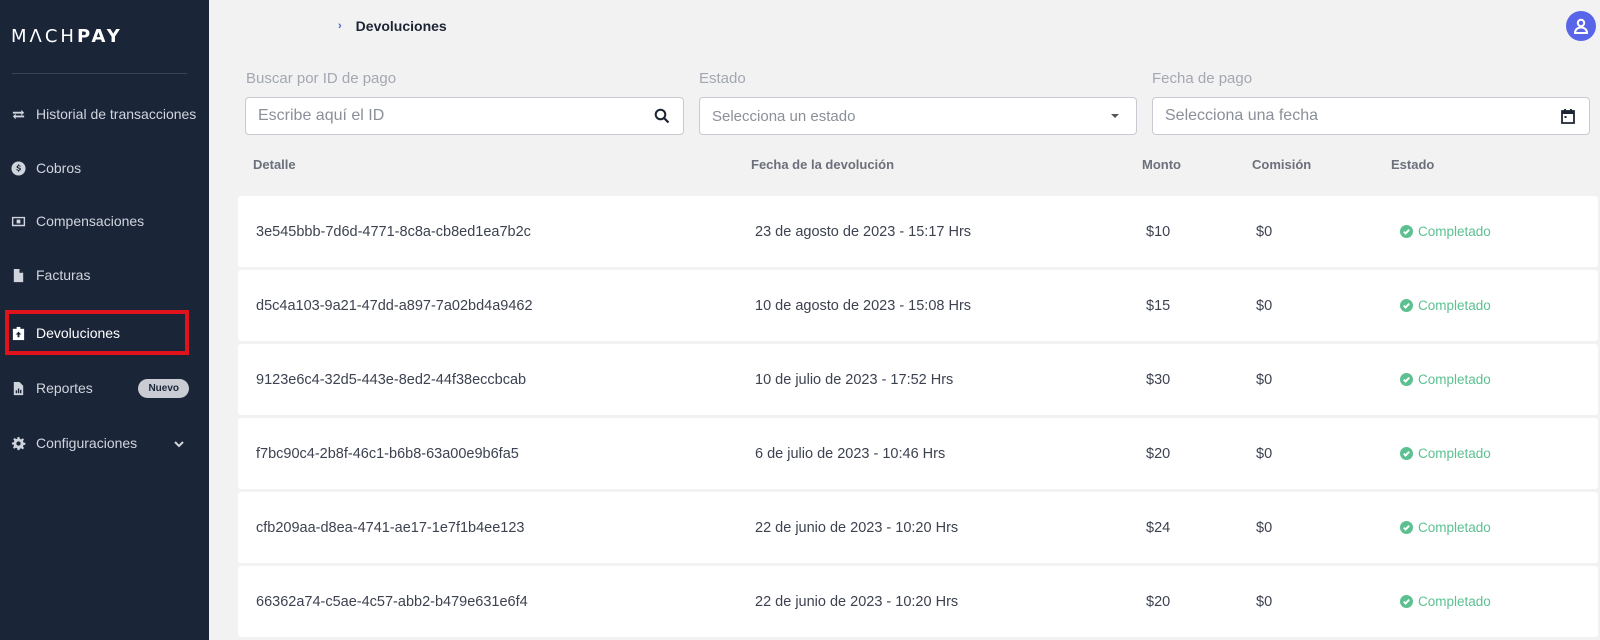 Image resolution: width=1600 pixels, height=640 pixels. What do you see at coordinates (1202, 78) in the screenshot?
I see `date-label: Fecha de pago` at bounding box center [1202, 78].